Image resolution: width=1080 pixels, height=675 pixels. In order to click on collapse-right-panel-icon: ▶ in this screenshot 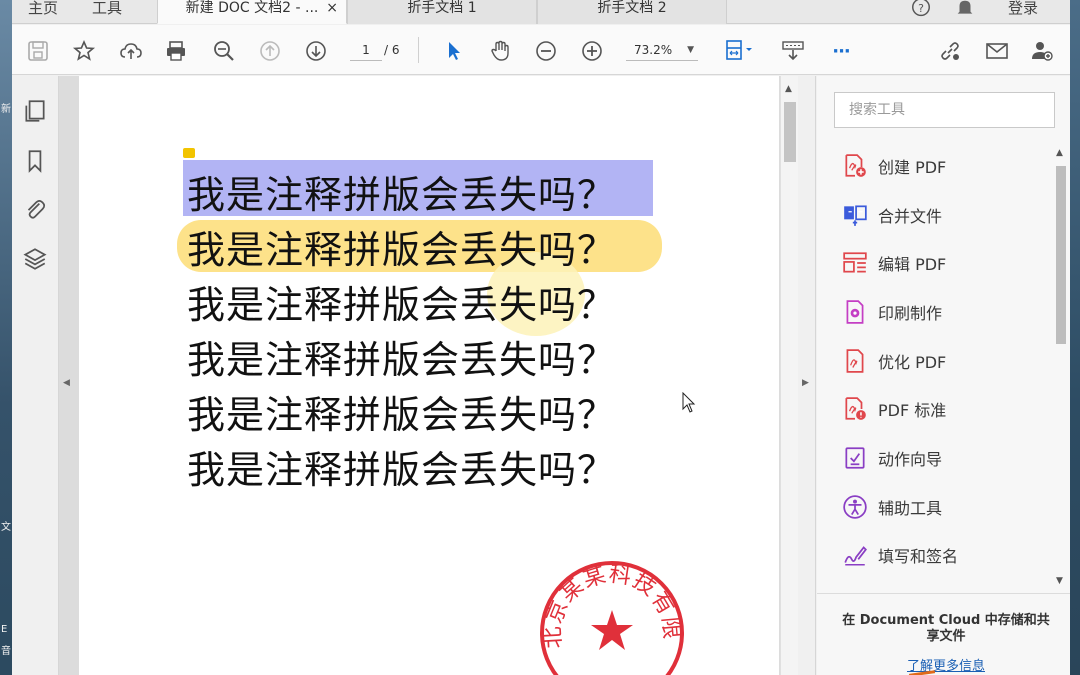, I will do `click(805, 383)`.